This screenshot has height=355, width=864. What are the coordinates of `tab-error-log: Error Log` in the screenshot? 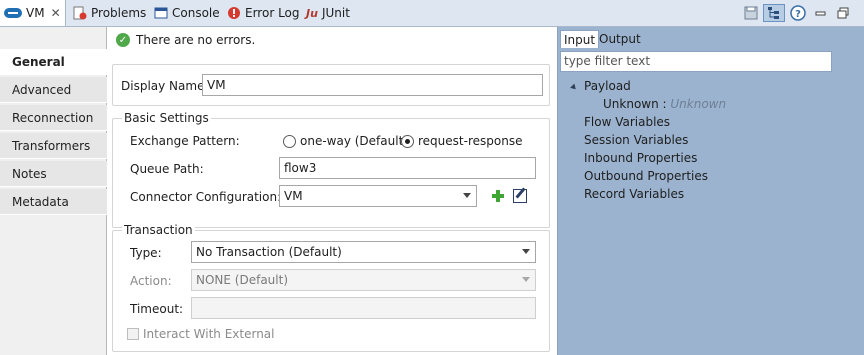 It's located at (263, 13).